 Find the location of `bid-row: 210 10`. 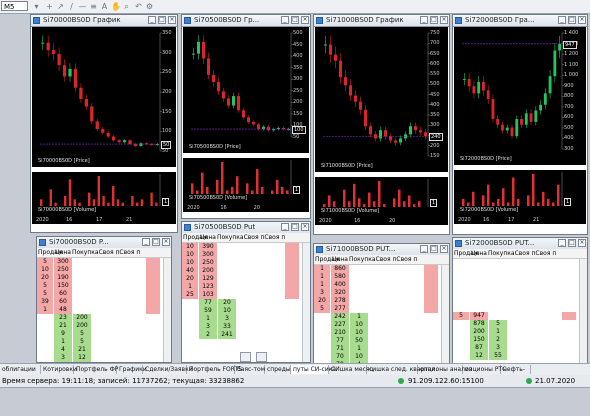

bid-row: 210 10 is located at coordinates (377, 333).